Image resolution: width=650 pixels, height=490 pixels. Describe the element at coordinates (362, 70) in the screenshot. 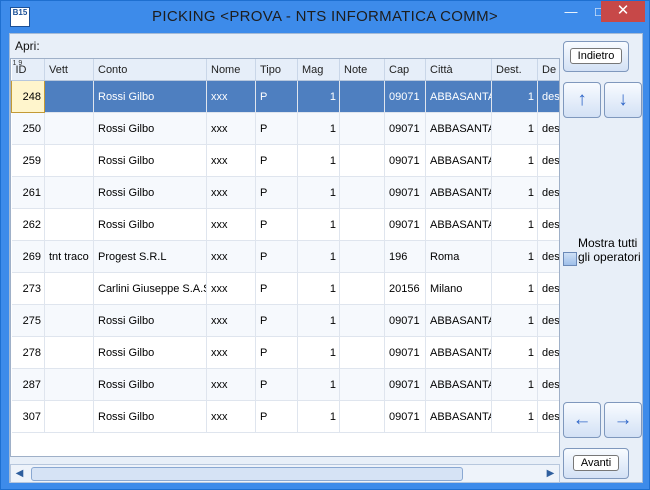

I see `column-header-note: Note` at that location.